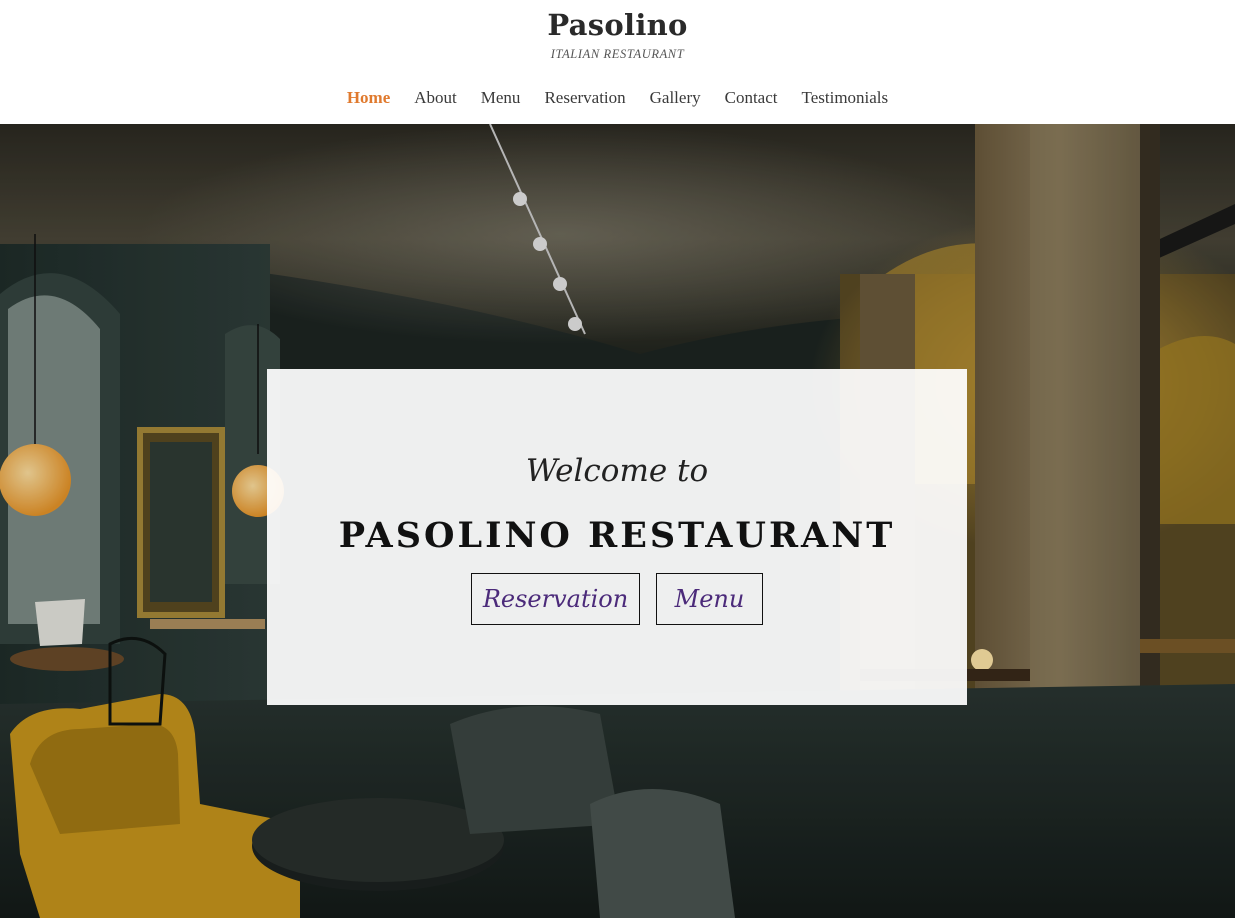 The height and width of the screenshot is (918, 1235). What do you see at coordinates (435, 98) in the screenshot?
I see `nav-link-about: About` at bounding box center [435, 98].